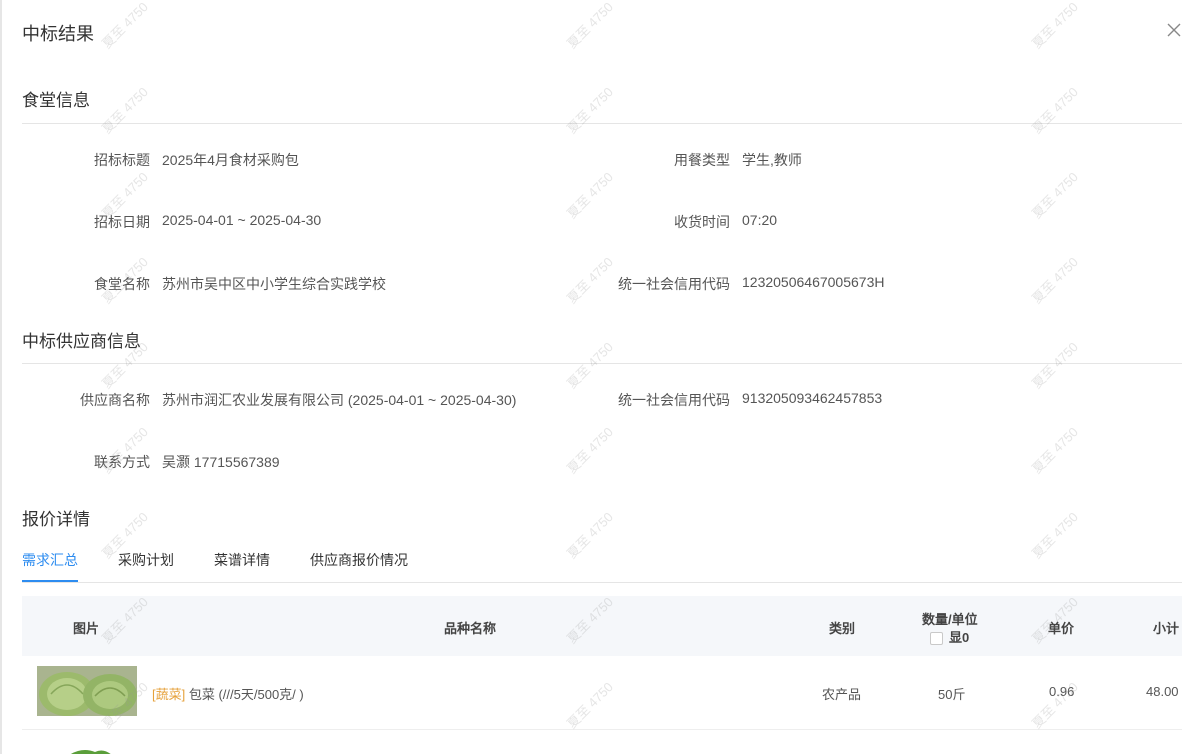  I want to click on field-value-tender-title: 2025年4月食材采购包, so click(230, 160).